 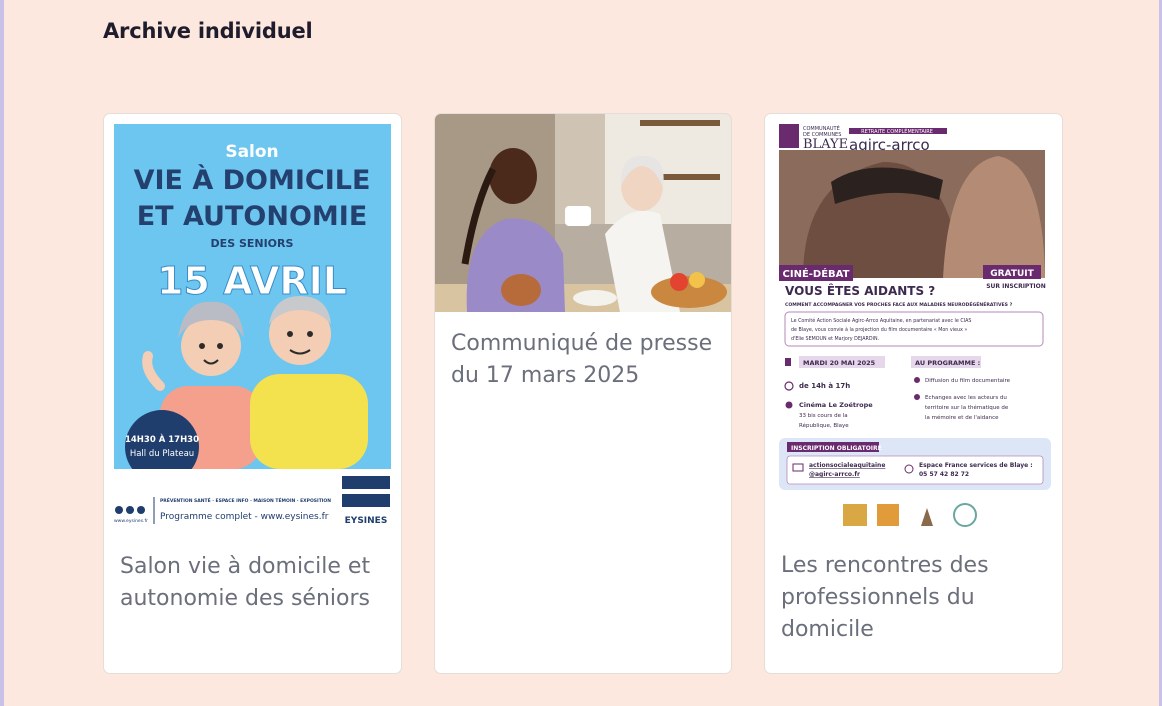 What do you see at coordinates (162, 454) in the screenshot?
I see `badge-place: Hall du Plateau` at bounding box center [162, 454].